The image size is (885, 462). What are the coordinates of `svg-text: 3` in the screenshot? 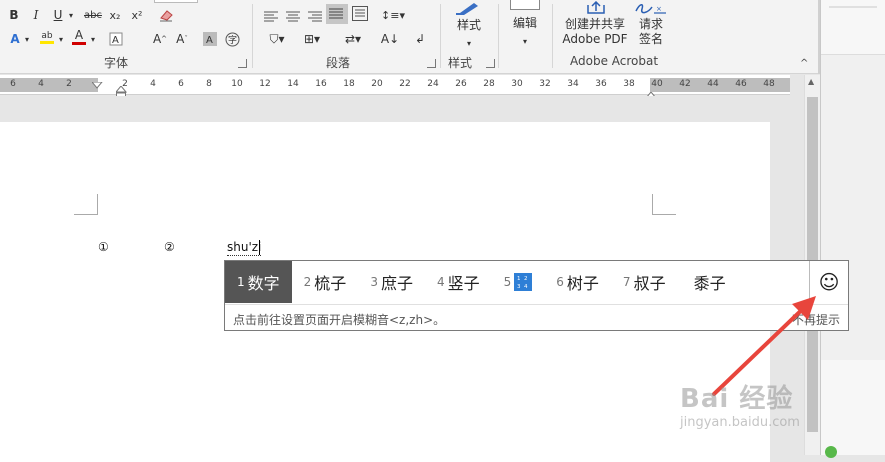 It's located at (519, 287).